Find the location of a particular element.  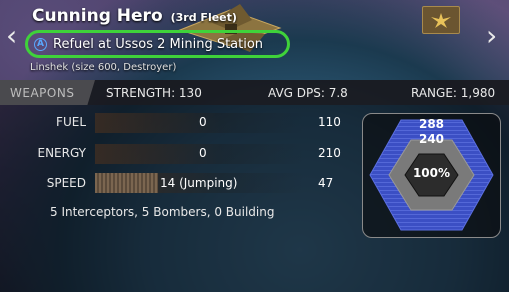

ship-title-row: Cunning Hero (3rd Fleet) is located at coordinates (134, 16).